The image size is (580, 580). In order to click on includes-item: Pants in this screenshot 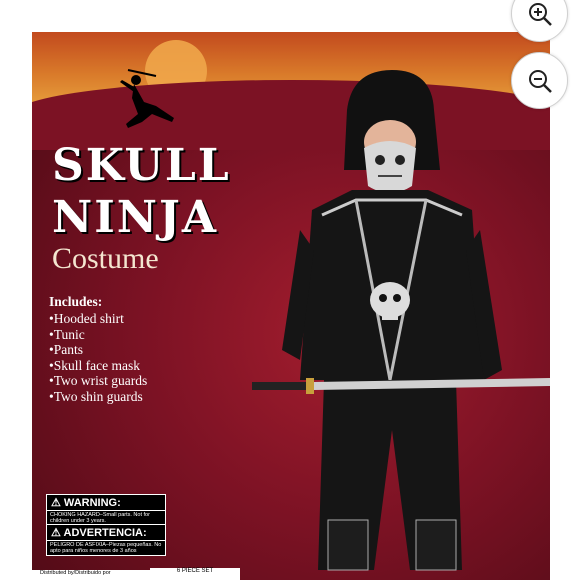, I will do `click(98, 350)`.